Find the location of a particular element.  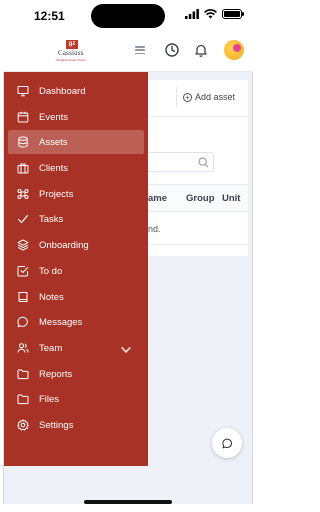

sidebar-item-label: Notes is located at coordinates (51, 297).